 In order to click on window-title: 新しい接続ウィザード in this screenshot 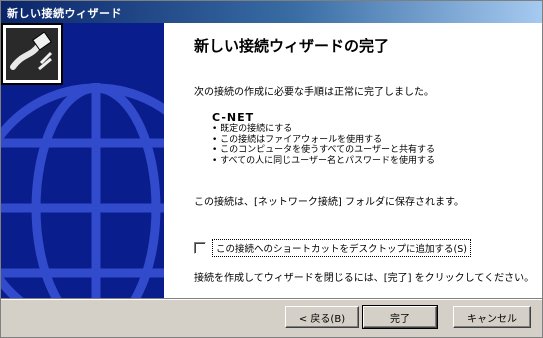, I will do `click(64, 13)`.